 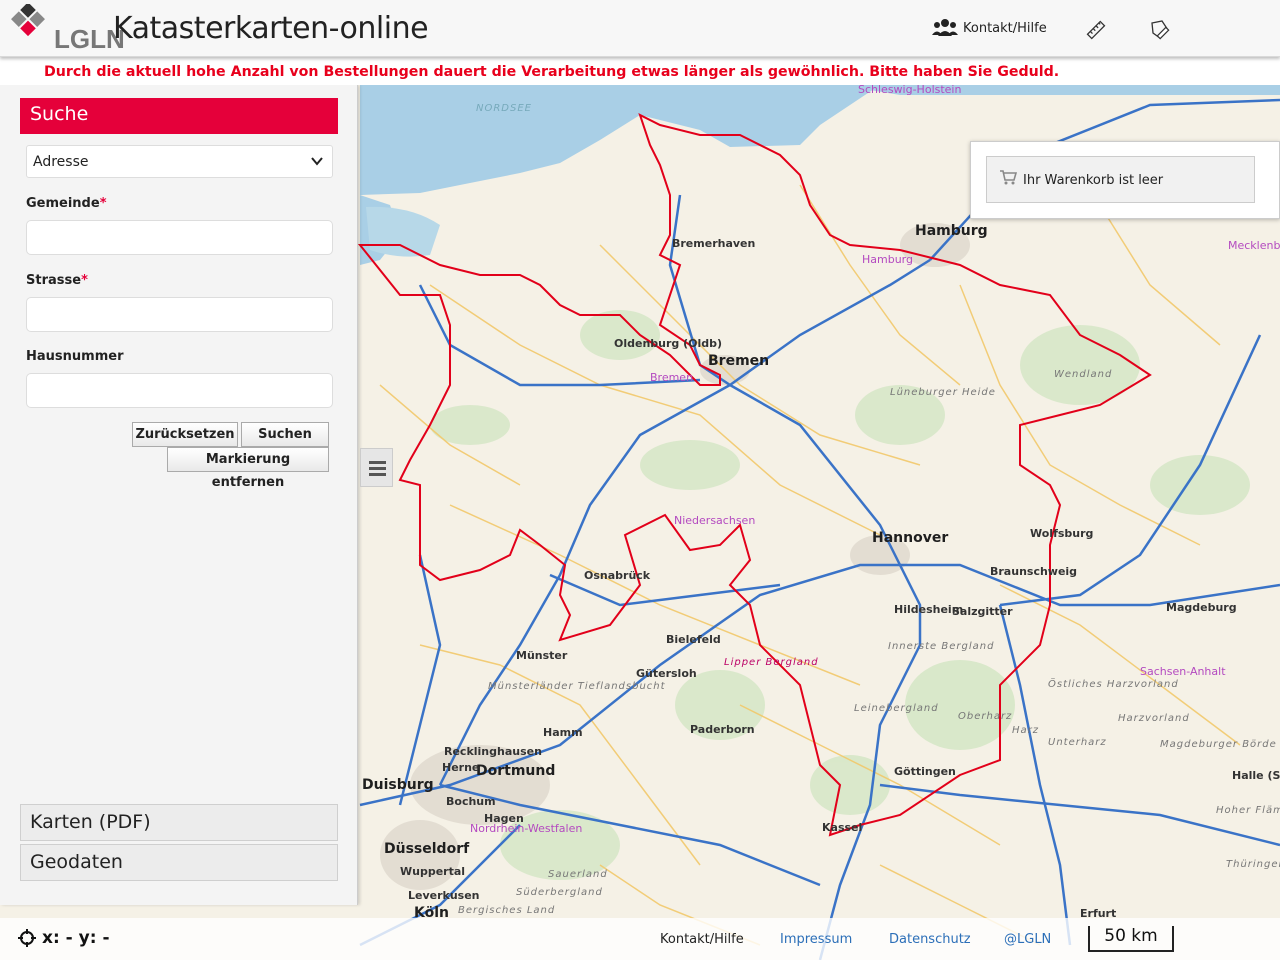 I want to click on reset-button: Zurücksetzen, so click(x=185, y=434).